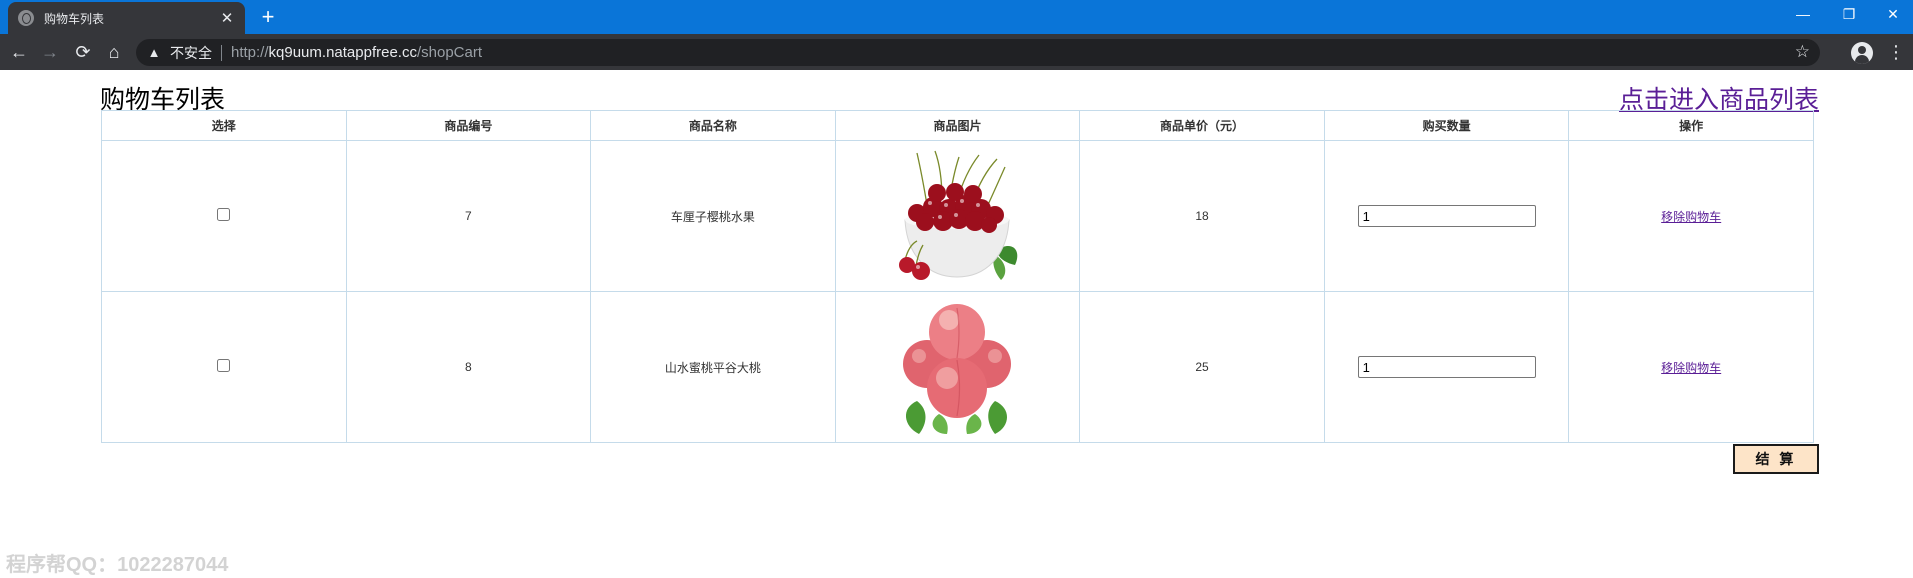  I want to click on column-header-select: 选择, so click(224, 125).